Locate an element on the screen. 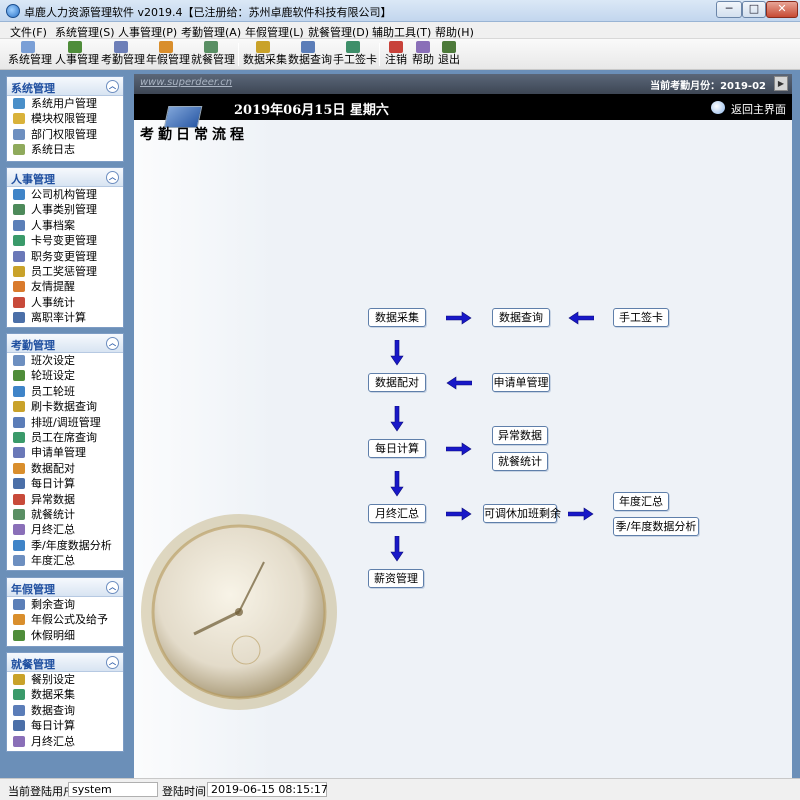 Image resolution: width=800 pixels, height=800 pixels. sidebar-item: 系统日志 is located at coordinates (65, 149).